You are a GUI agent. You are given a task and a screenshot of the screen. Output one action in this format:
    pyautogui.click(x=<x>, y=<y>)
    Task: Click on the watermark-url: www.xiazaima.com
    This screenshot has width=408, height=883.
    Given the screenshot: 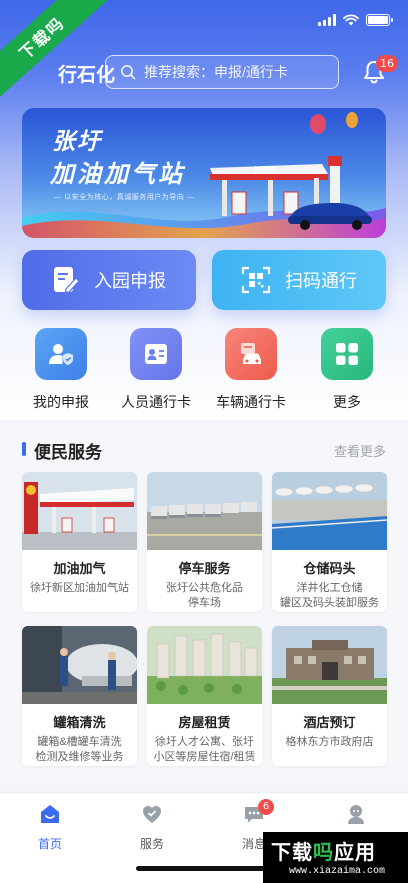 What is the action you would take?
    pyautogui.click(x=337, y=871)
    